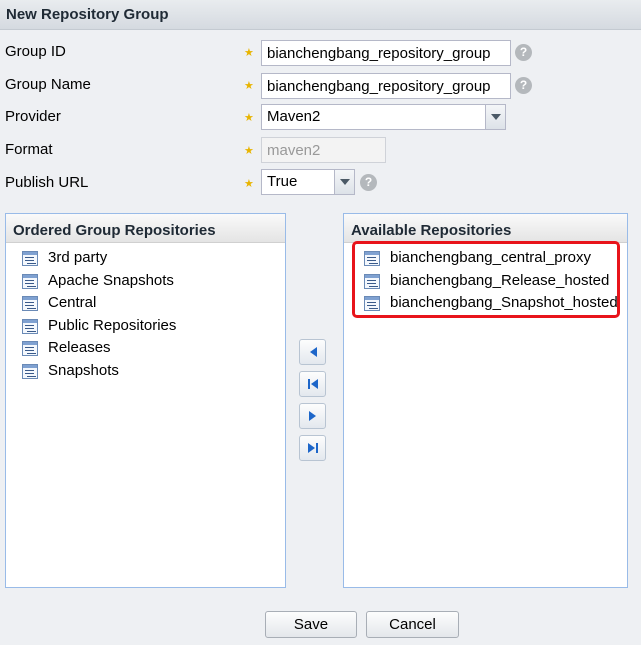 The width and height of the screenshot is (641, 645). What do you see at coordinates (153, 258) in the screenshot?
I see `ordered-repo-item: 3rd party` at bounding box center [153, 258].